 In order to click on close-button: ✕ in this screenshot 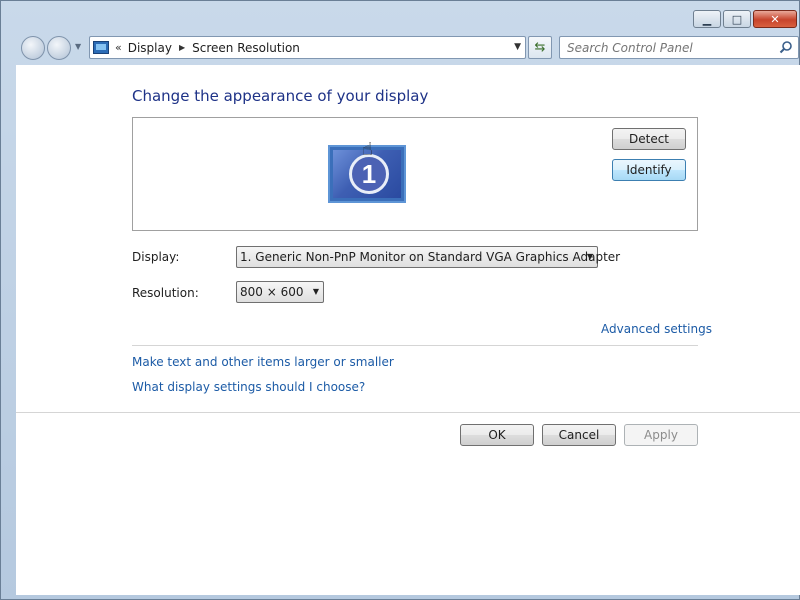, I will do `click(775, 19)`.